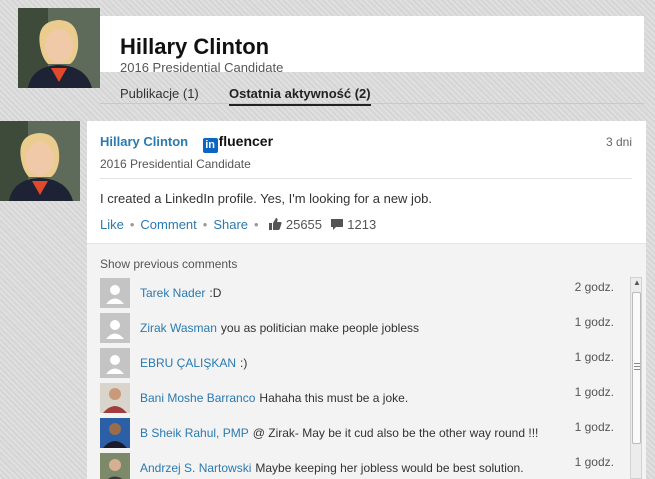 This screenshot has width=655, height=479. Describe the element at coordinates (195, 468) in the screenshot. I see `comment-author: Andrzej S. Nartowski` at that location.